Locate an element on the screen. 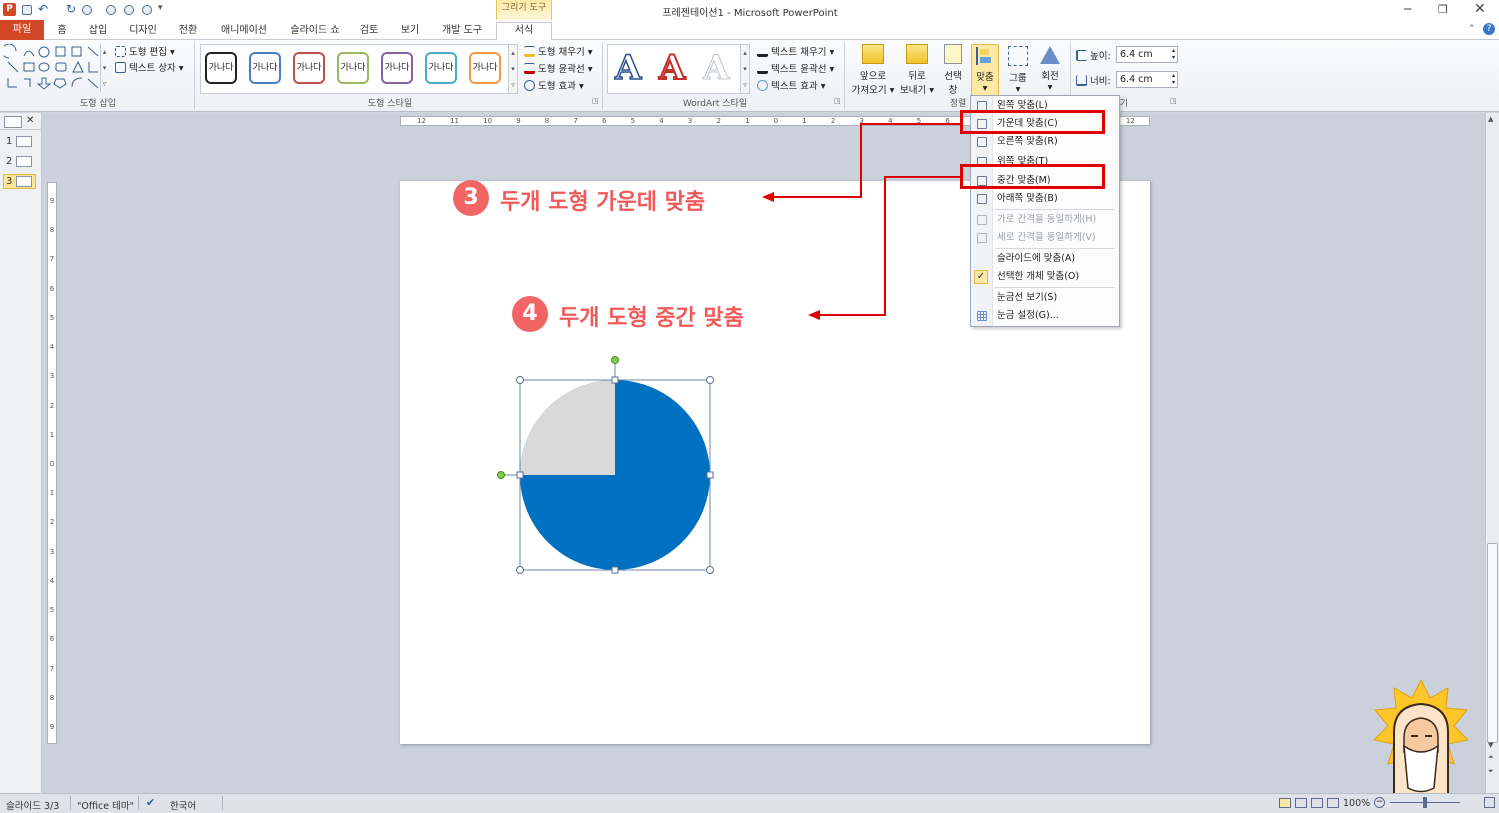 This screenshot has height=813, width=1499. tab-home: 홈 is located at coordinates (62, 31).